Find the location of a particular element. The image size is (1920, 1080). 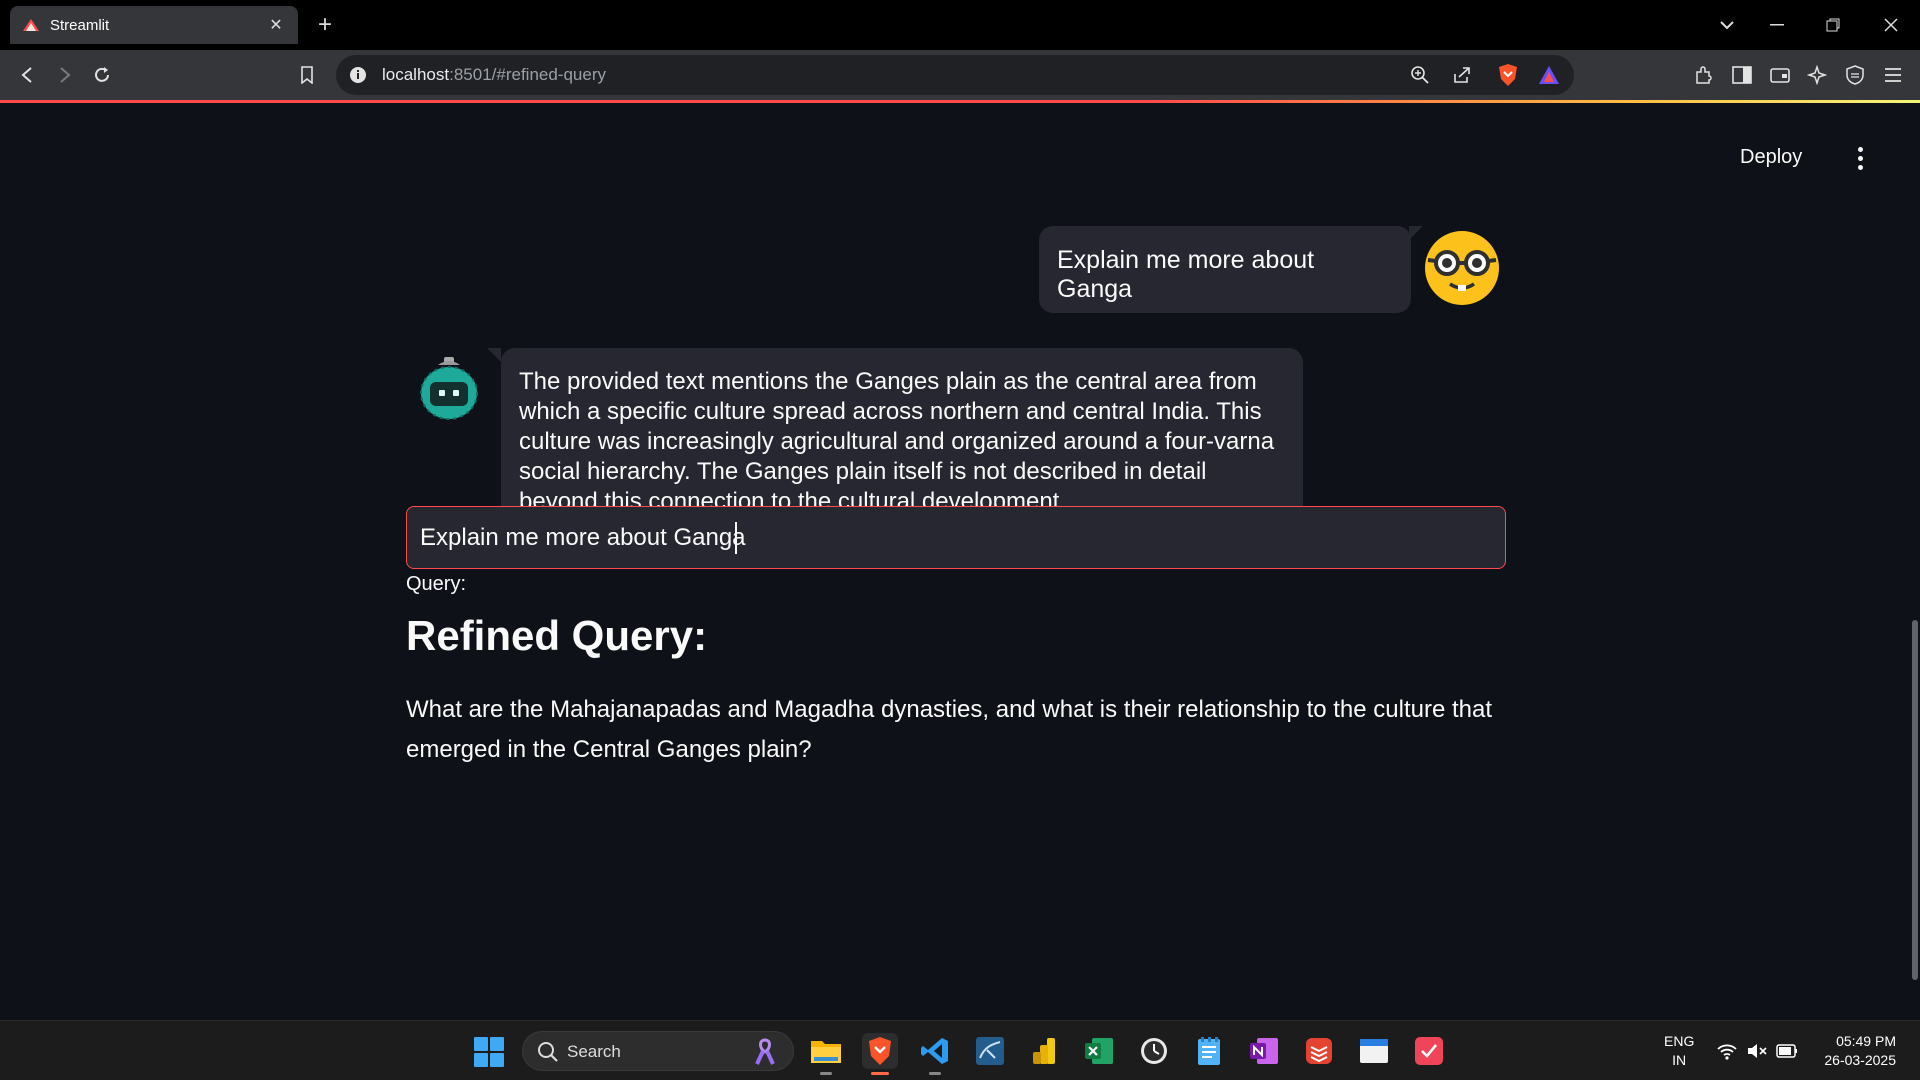

volume-muted-icon is located at coordinates (1757, 1051).